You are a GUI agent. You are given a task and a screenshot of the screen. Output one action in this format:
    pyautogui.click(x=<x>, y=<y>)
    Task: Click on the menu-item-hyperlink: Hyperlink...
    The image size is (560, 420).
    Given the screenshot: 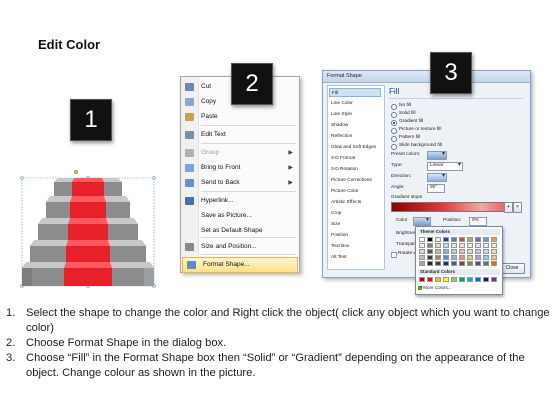 What is the action you would take?
    pyautogui.click(x=240, y=201)
    